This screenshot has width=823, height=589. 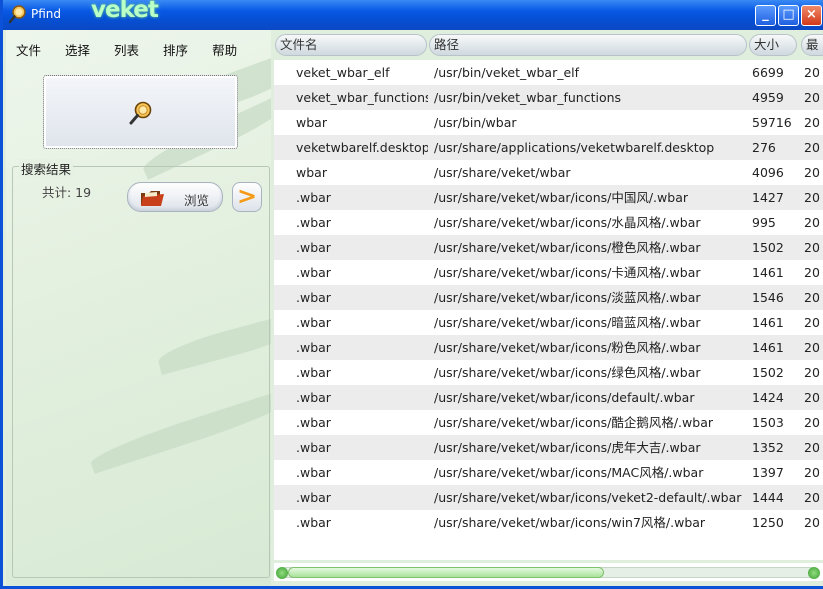 What do you see at coordinates (224, 50) in the screenshot?
I see `menu-help: 帮助` at bounding box center [224, 50].